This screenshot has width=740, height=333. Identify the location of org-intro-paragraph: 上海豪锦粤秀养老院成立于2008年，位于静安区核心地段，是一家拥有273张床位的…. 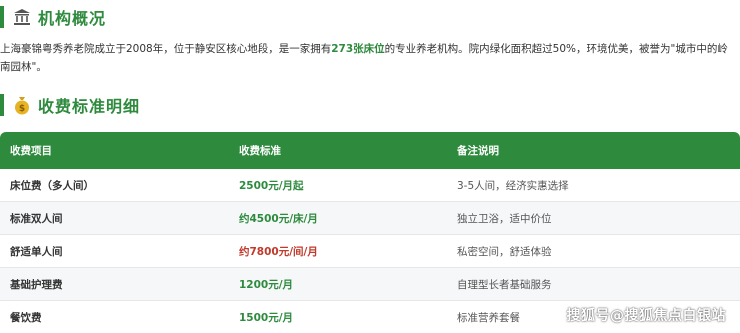
(368, 58).